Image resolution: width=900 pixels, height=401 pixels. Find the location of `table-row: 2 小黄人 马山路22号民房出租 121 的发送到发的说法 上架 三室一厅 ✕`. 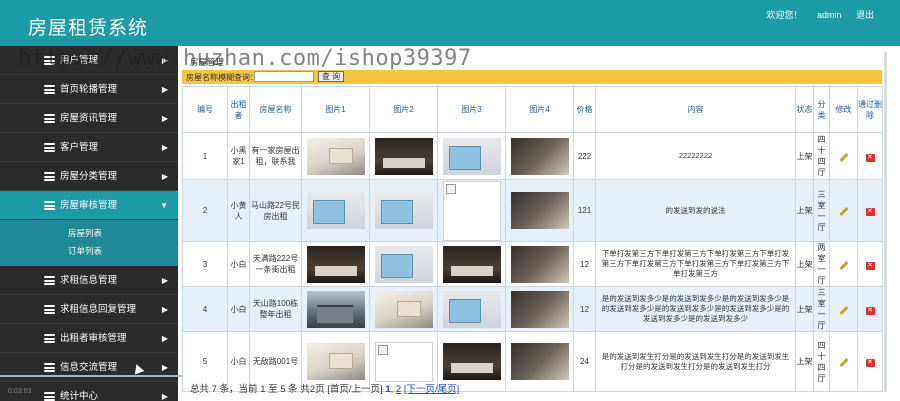

table-row: 2 小黄人 马山路22号民房出租 121 的发送到发的说法 上架 三室一厅 ✕ is located at coordinates (532, 210).